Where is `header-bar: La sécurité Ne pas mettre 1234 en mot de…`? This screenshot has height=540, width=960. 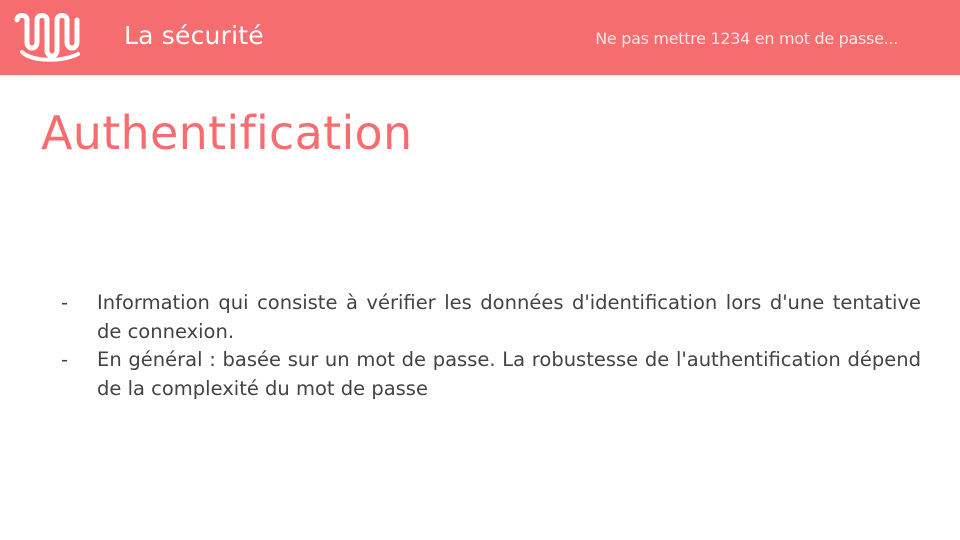
header-bar: La sécurité Ne pas mettre 1234 en mot de… is located at coordinates (480, 37).